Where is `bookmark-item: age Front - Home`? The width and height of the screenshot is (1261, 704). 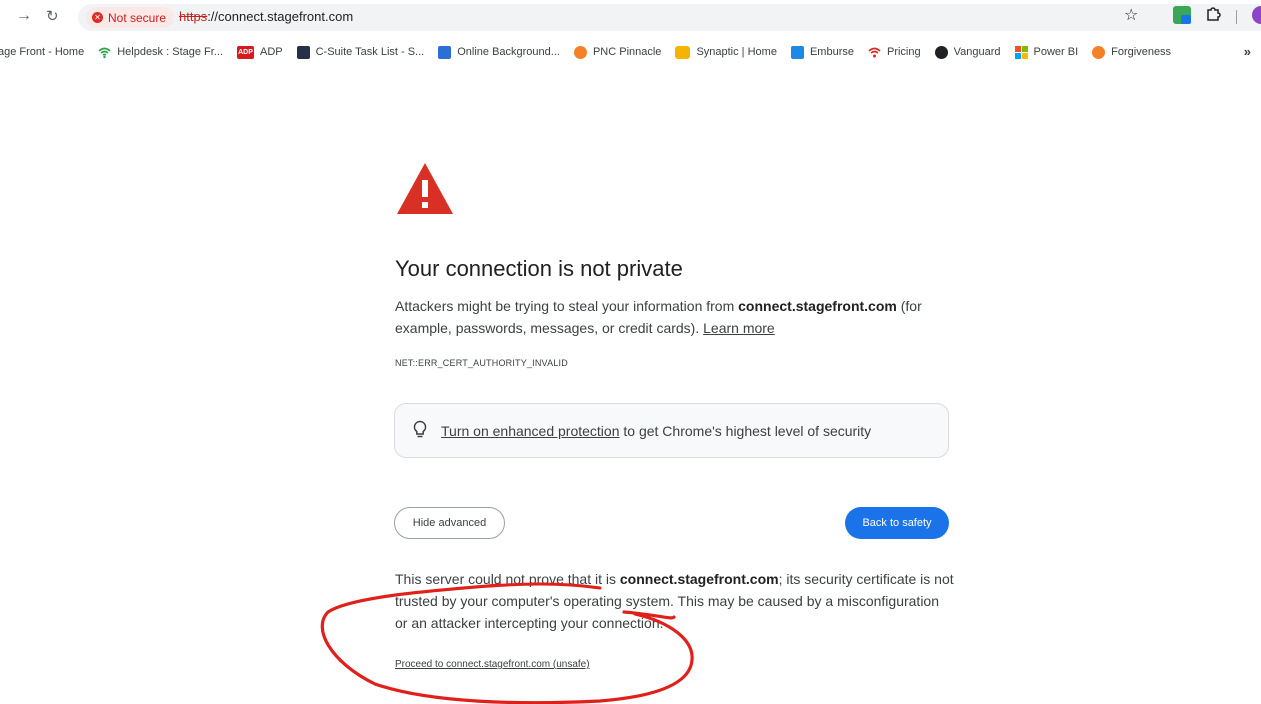 bookmark-item: age Front - Home is located at coordinates (42, 52).